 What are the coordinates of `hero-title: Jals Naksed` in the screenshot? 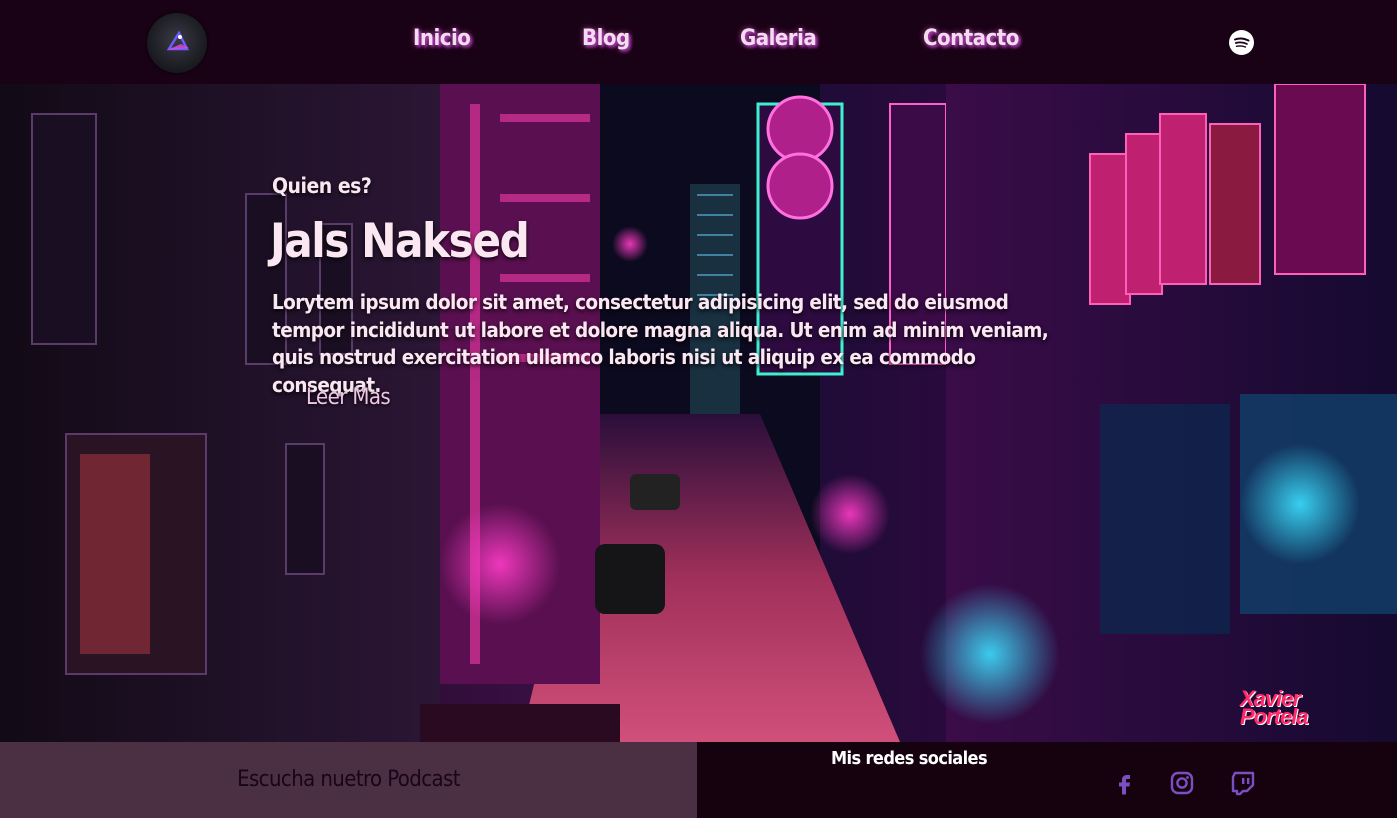 It's located at (400, 241).